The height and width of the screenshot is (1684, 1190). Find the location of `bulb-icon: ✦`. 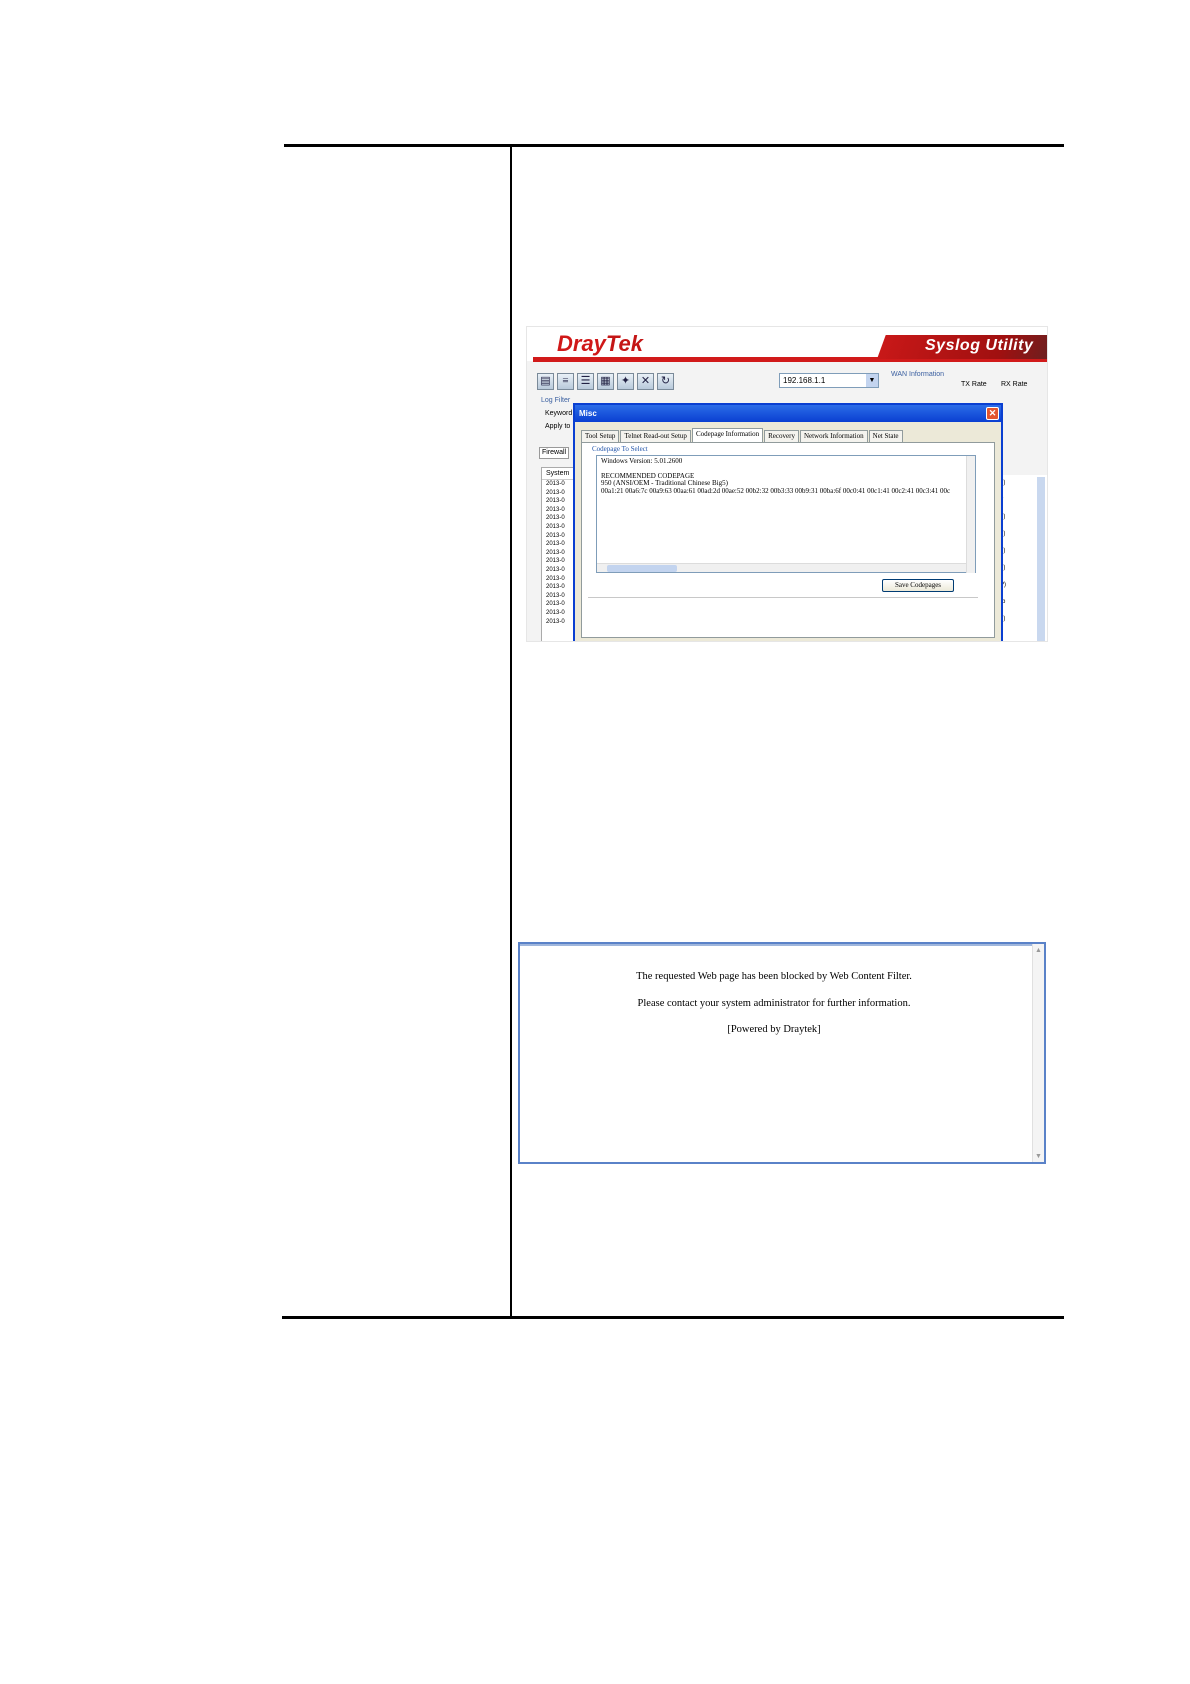

bulb-icon: ✦ is located at coordinates (625, 381).